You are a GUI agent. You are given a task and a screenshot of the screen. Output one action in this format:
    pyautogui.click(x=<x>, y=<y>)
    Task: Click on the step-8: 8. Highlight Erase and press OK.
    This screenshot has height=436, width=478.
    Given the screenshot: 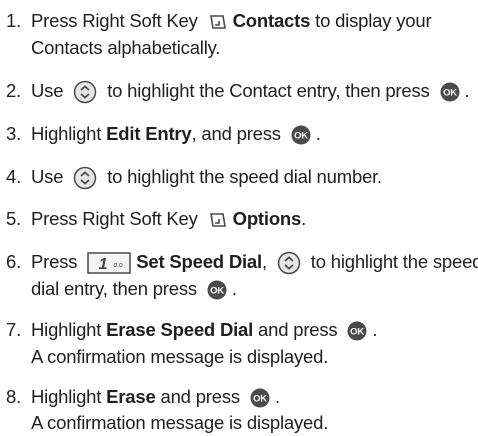 What is the action you would take?
    pyautogui.click(x=240, y=396)
    